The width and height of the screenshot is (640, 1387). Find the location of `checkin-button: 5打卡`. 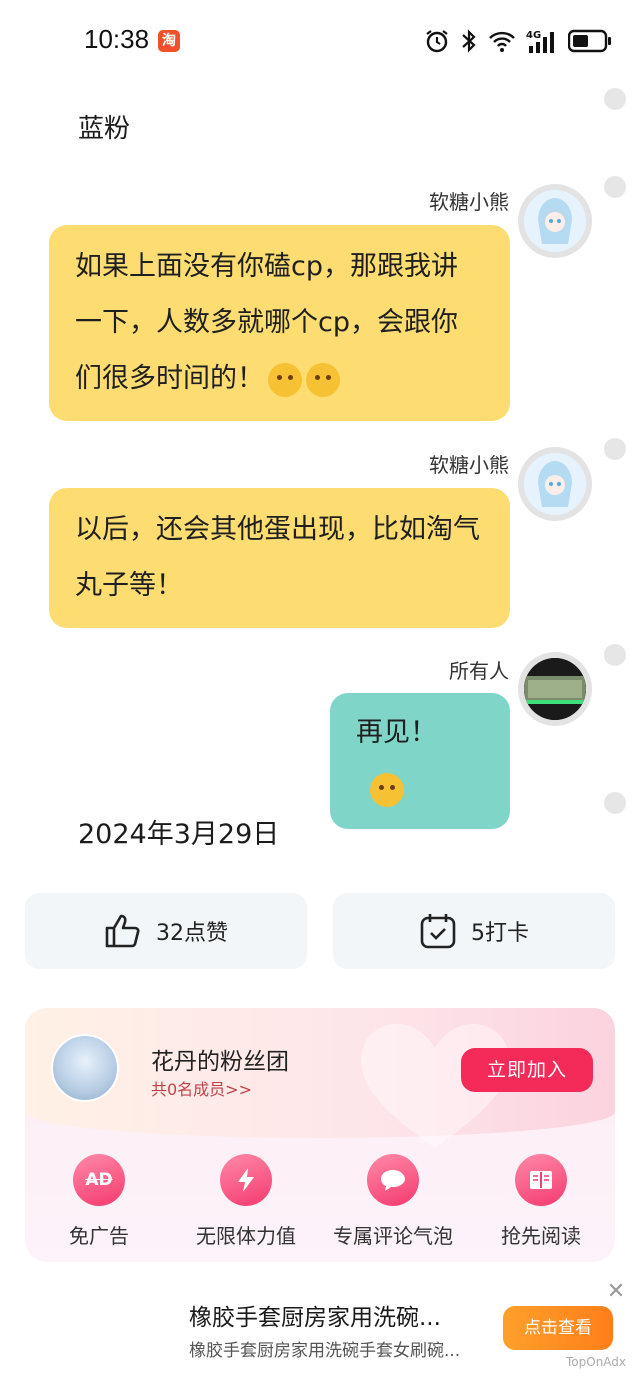

checkin-button: 5打卡 is located at coordinates (474, 931).